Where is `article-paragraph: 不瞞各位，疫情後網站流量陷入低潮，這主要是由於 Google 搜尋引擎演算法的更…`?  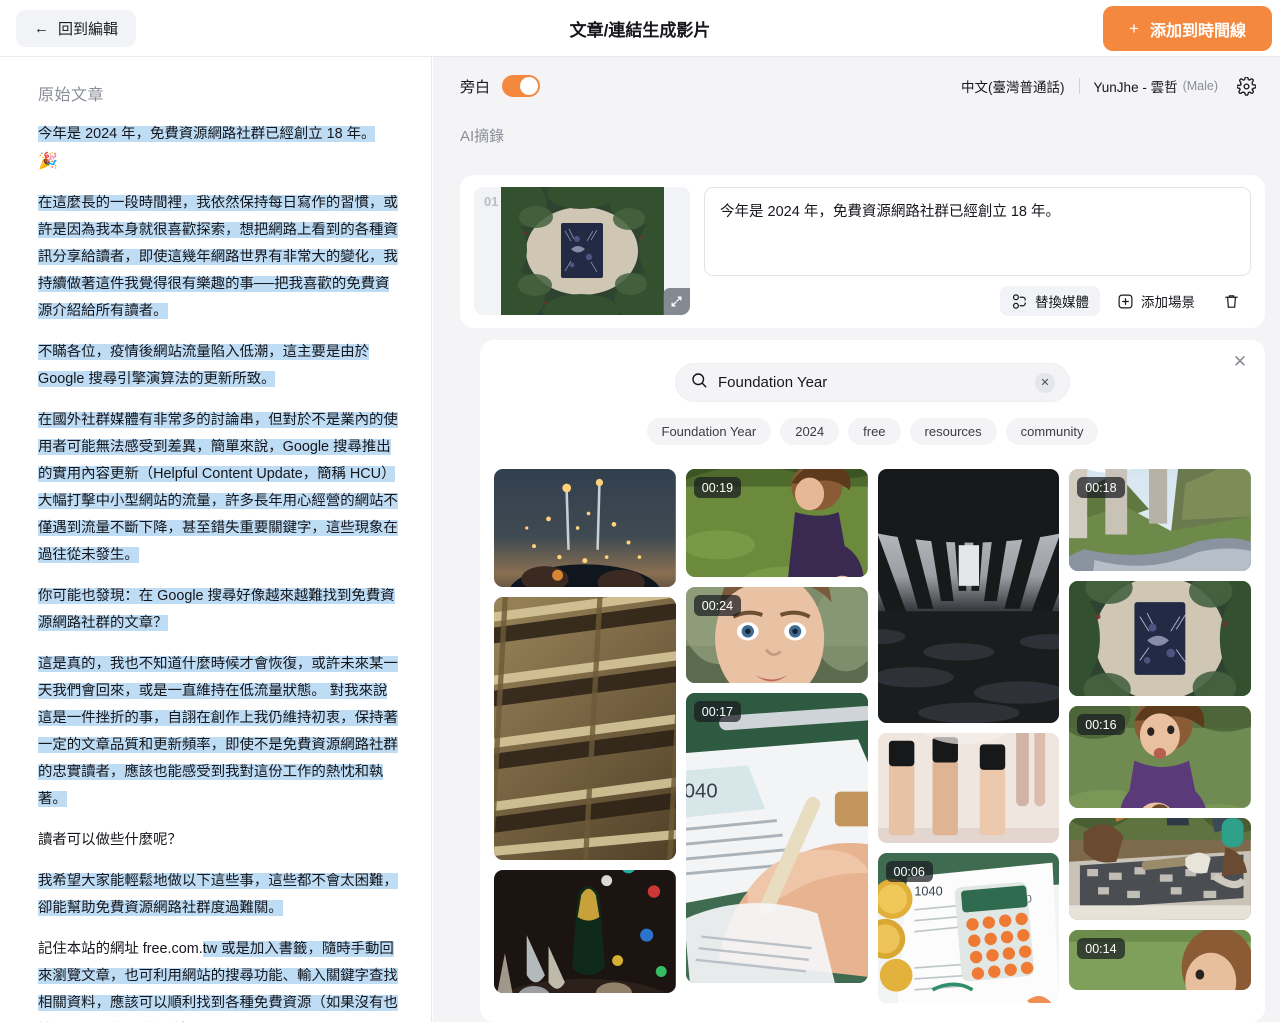
article-paragraph: 不瞞各位，疫情後網站流量陷入低潮，這主要是由於 Google 搜尋引擎演算法的更… is located at coordinates (218, 366).